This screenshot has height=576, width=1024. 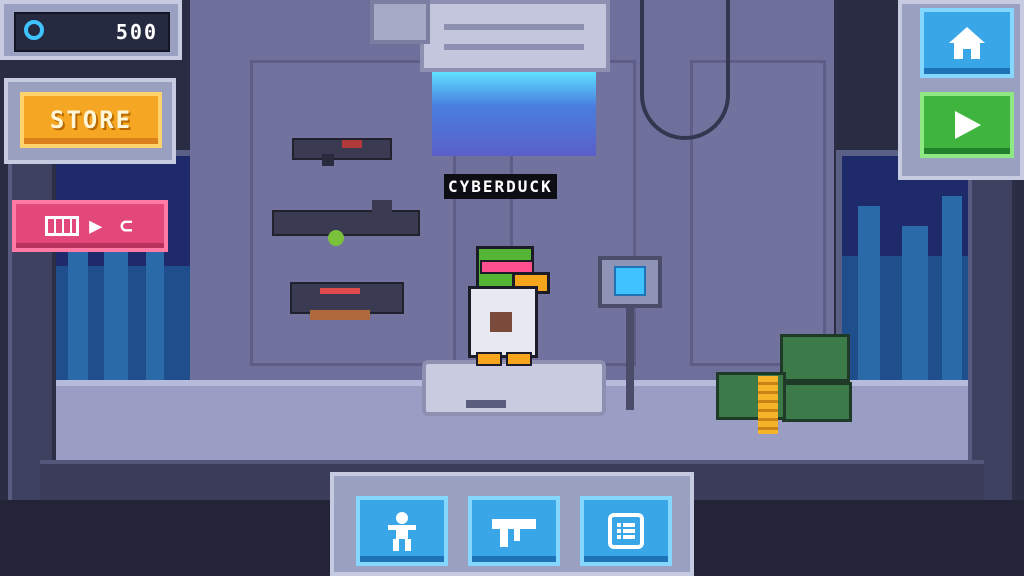 I want to click on play-button, so click(x=967, y=125).